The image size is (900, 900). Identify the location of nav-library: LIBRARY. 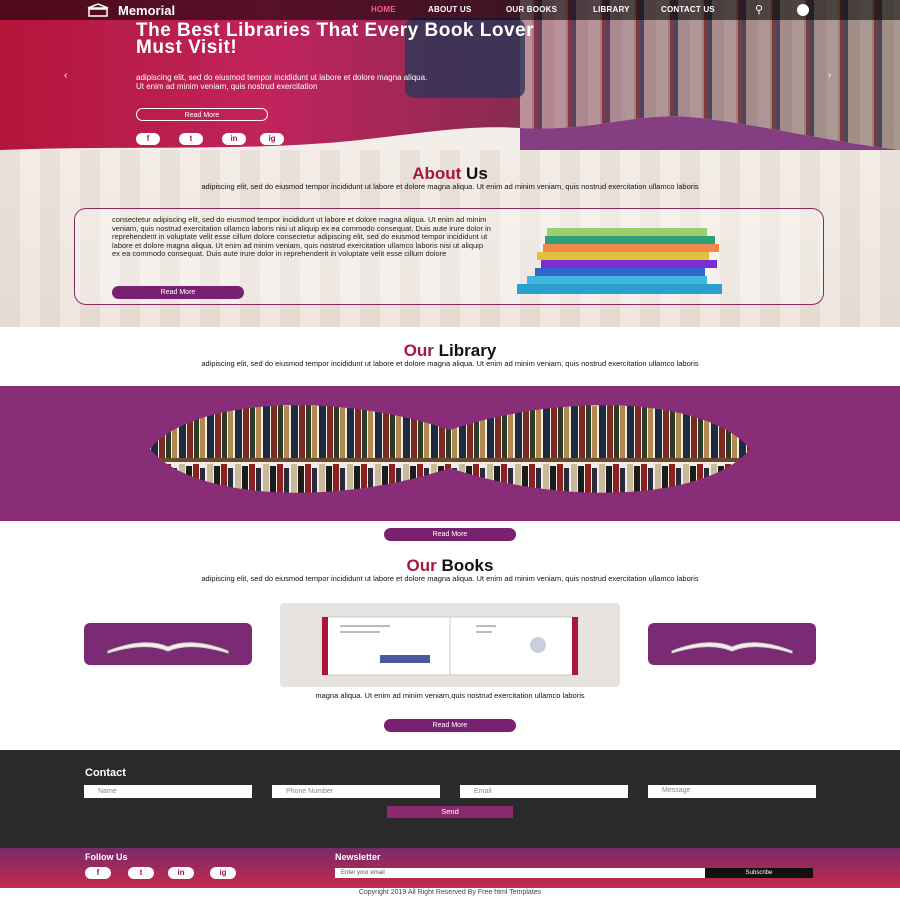
(611, 9).